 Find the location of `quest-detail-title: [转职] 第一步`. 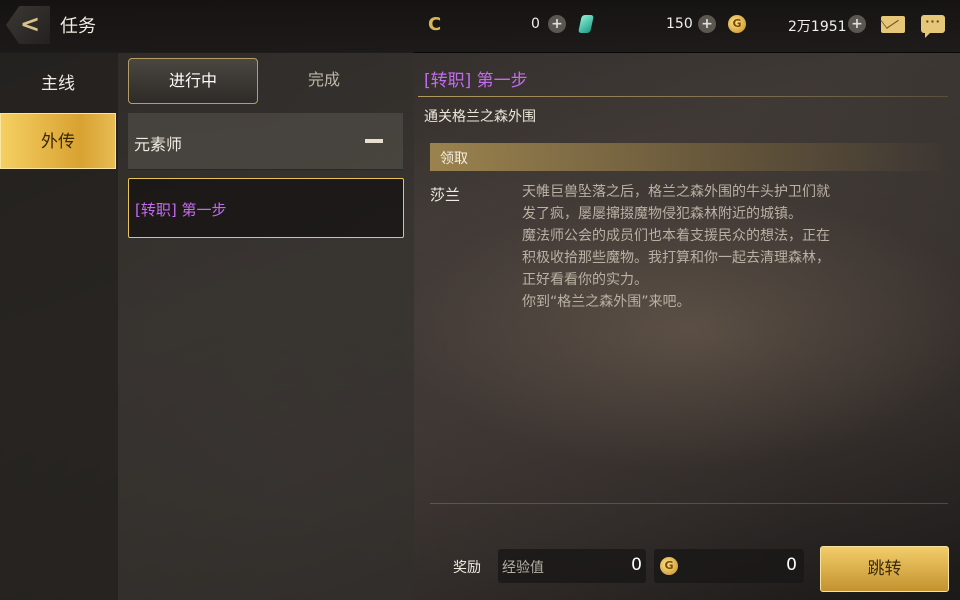

quest-detail-title: [转职] 第一步 is located at coordinates (476, 81).